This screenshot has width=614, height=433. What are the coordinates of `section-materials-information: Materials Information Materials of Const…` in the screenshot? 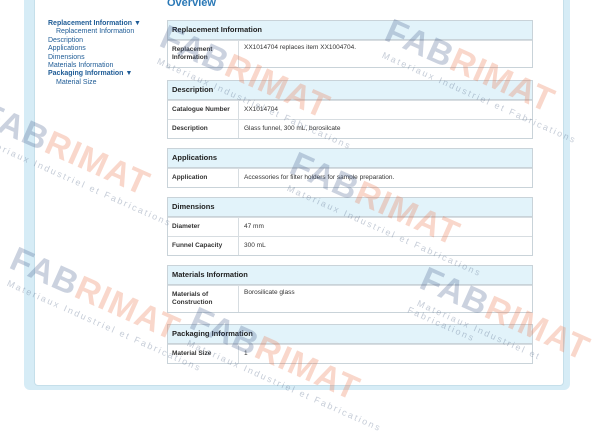 It's located at (350, 289).